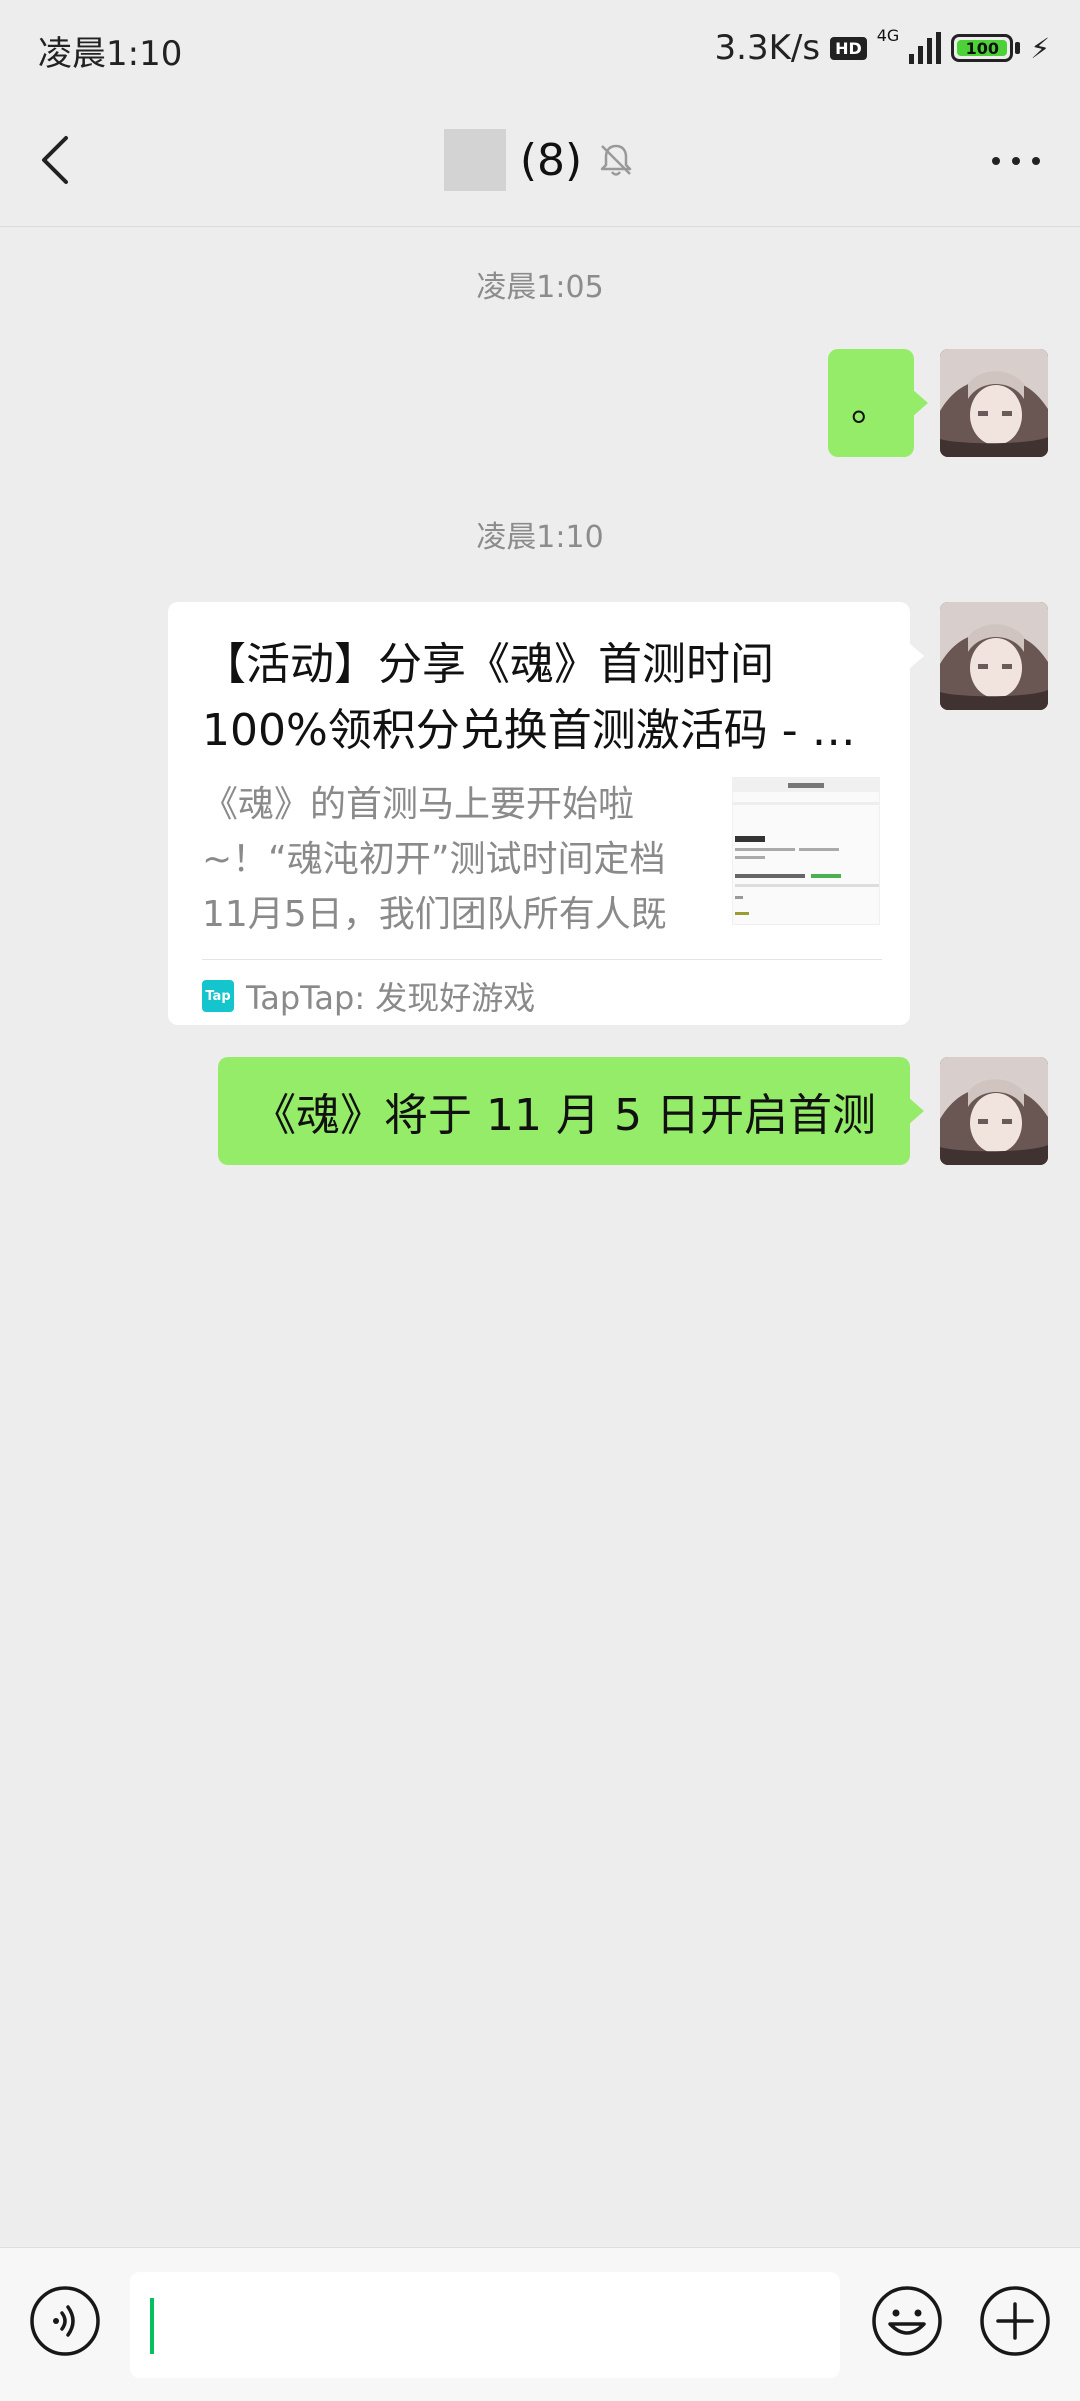 The width and height of the screenshot is (1080, 2401). I want to click on chat-title-area: (8), so click(540, 160).